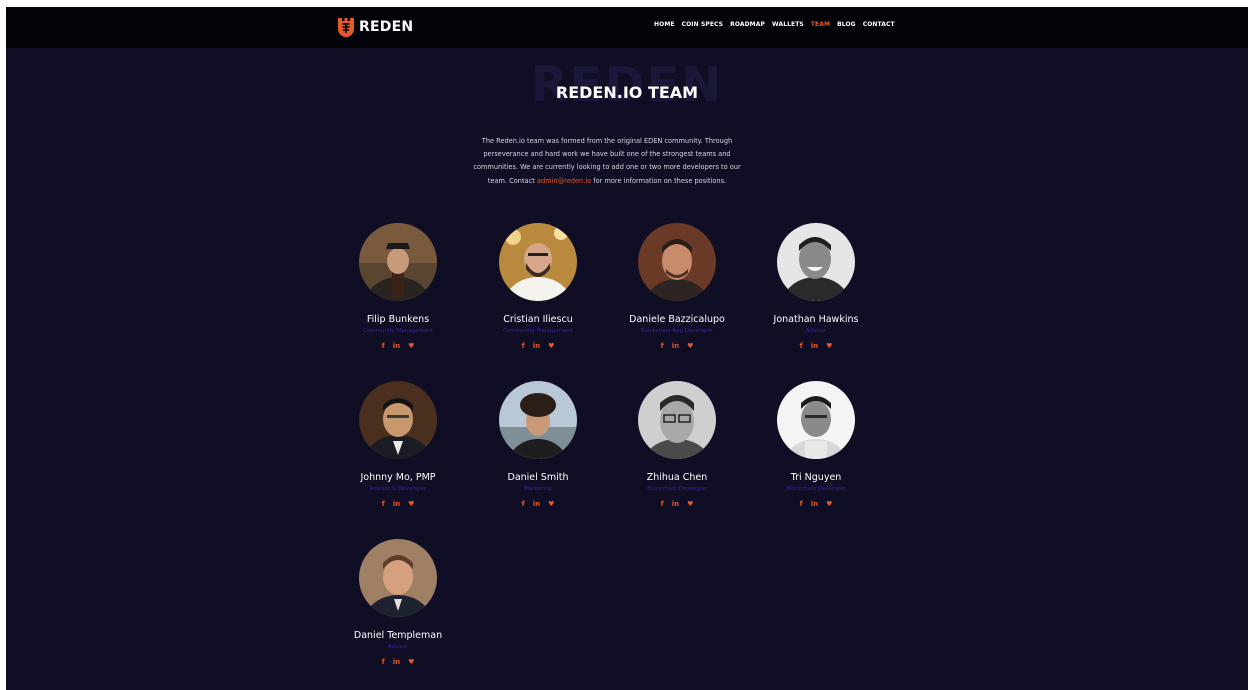 The height and width of the screenshot is (690, 1253). What do you see at coordinates (386, 27) in the screenshot?
I see `brand-name: REDEN` at bounding box center [386, 27].